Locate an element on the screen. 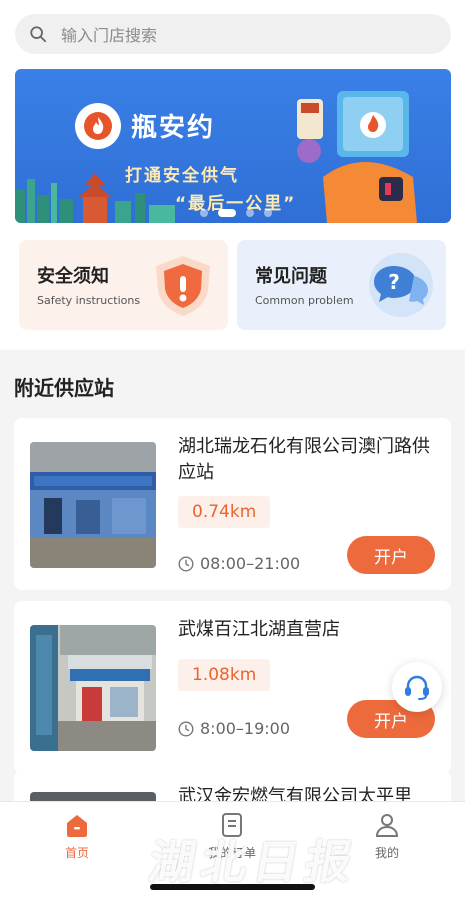 The image size is (465, 900). search-icon is located at coordinates (38, 34).